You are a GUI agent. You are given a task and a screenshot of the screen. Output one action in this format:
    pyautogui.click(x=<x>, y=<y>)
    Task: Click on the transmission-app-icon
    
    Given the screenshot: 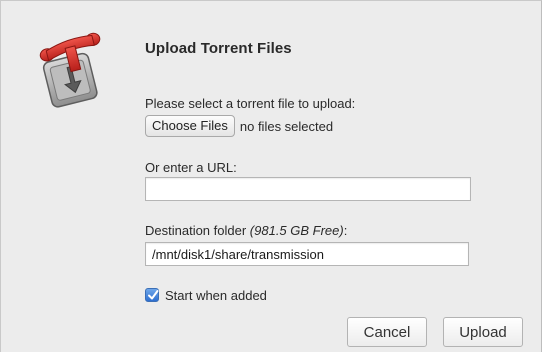 What is the action you would take?
    pyautogui.click(x=70, y=70)
    